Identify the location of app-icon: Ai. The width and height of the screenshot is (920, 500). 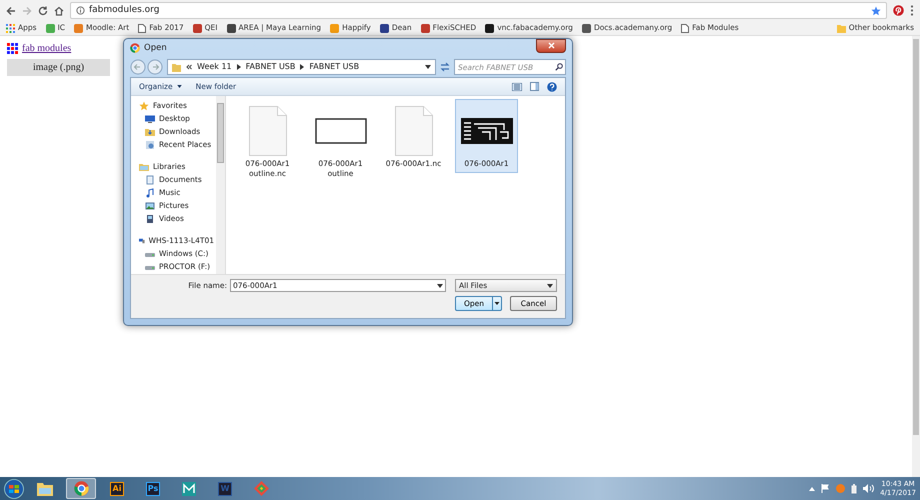
(117, 489).